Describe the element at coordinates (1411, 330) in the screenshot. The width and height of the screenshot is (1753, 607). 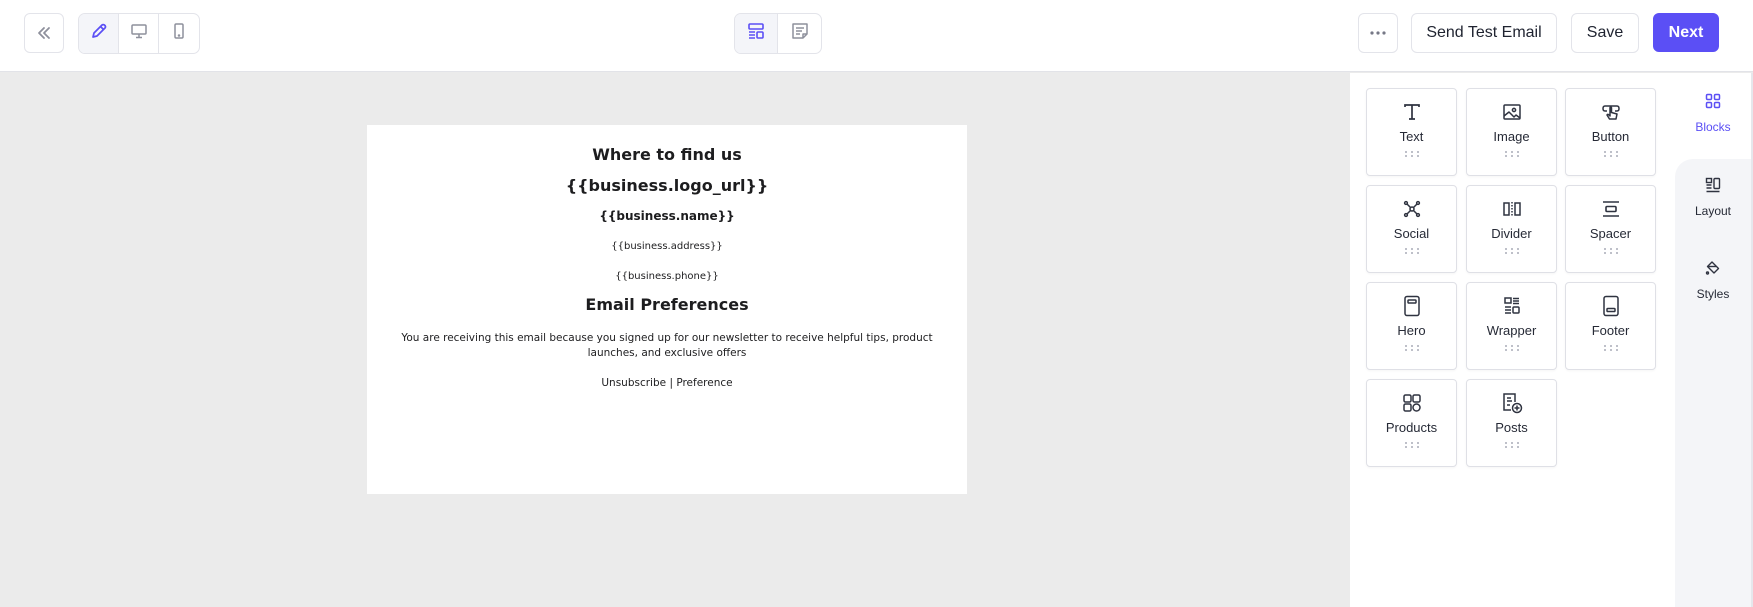
I see `block-label: Hero` at that location.